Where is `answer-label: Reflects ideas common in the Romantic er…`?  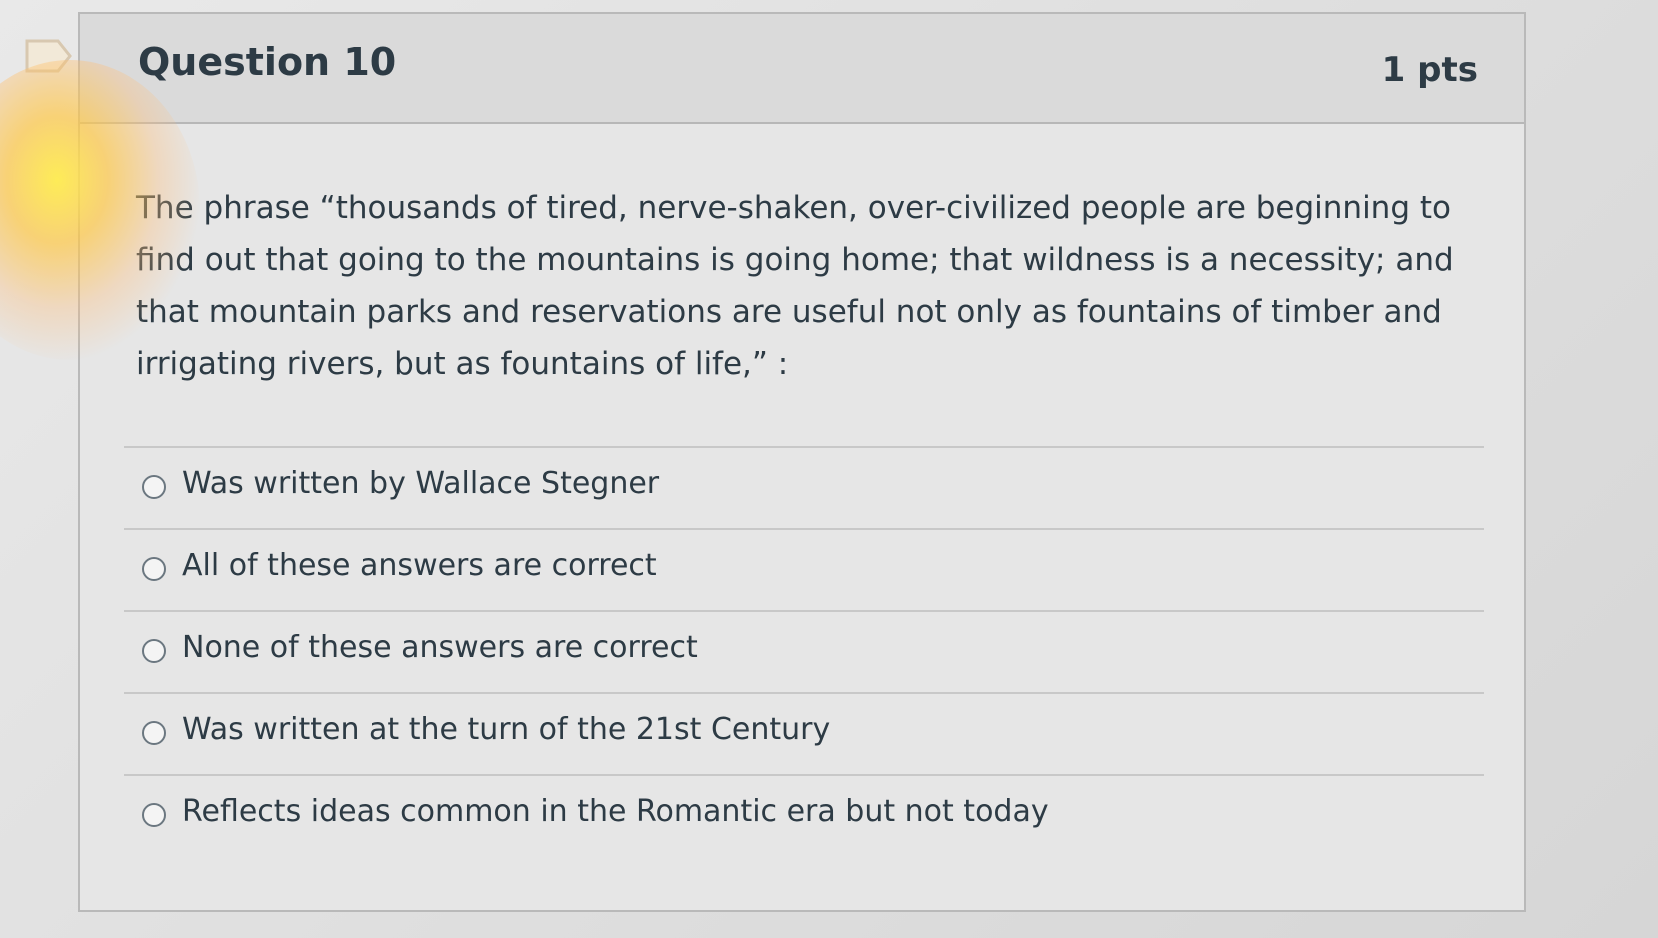
answer-label: Reflects ideas common in the Romantic er… is located at coordinates (615, 811).